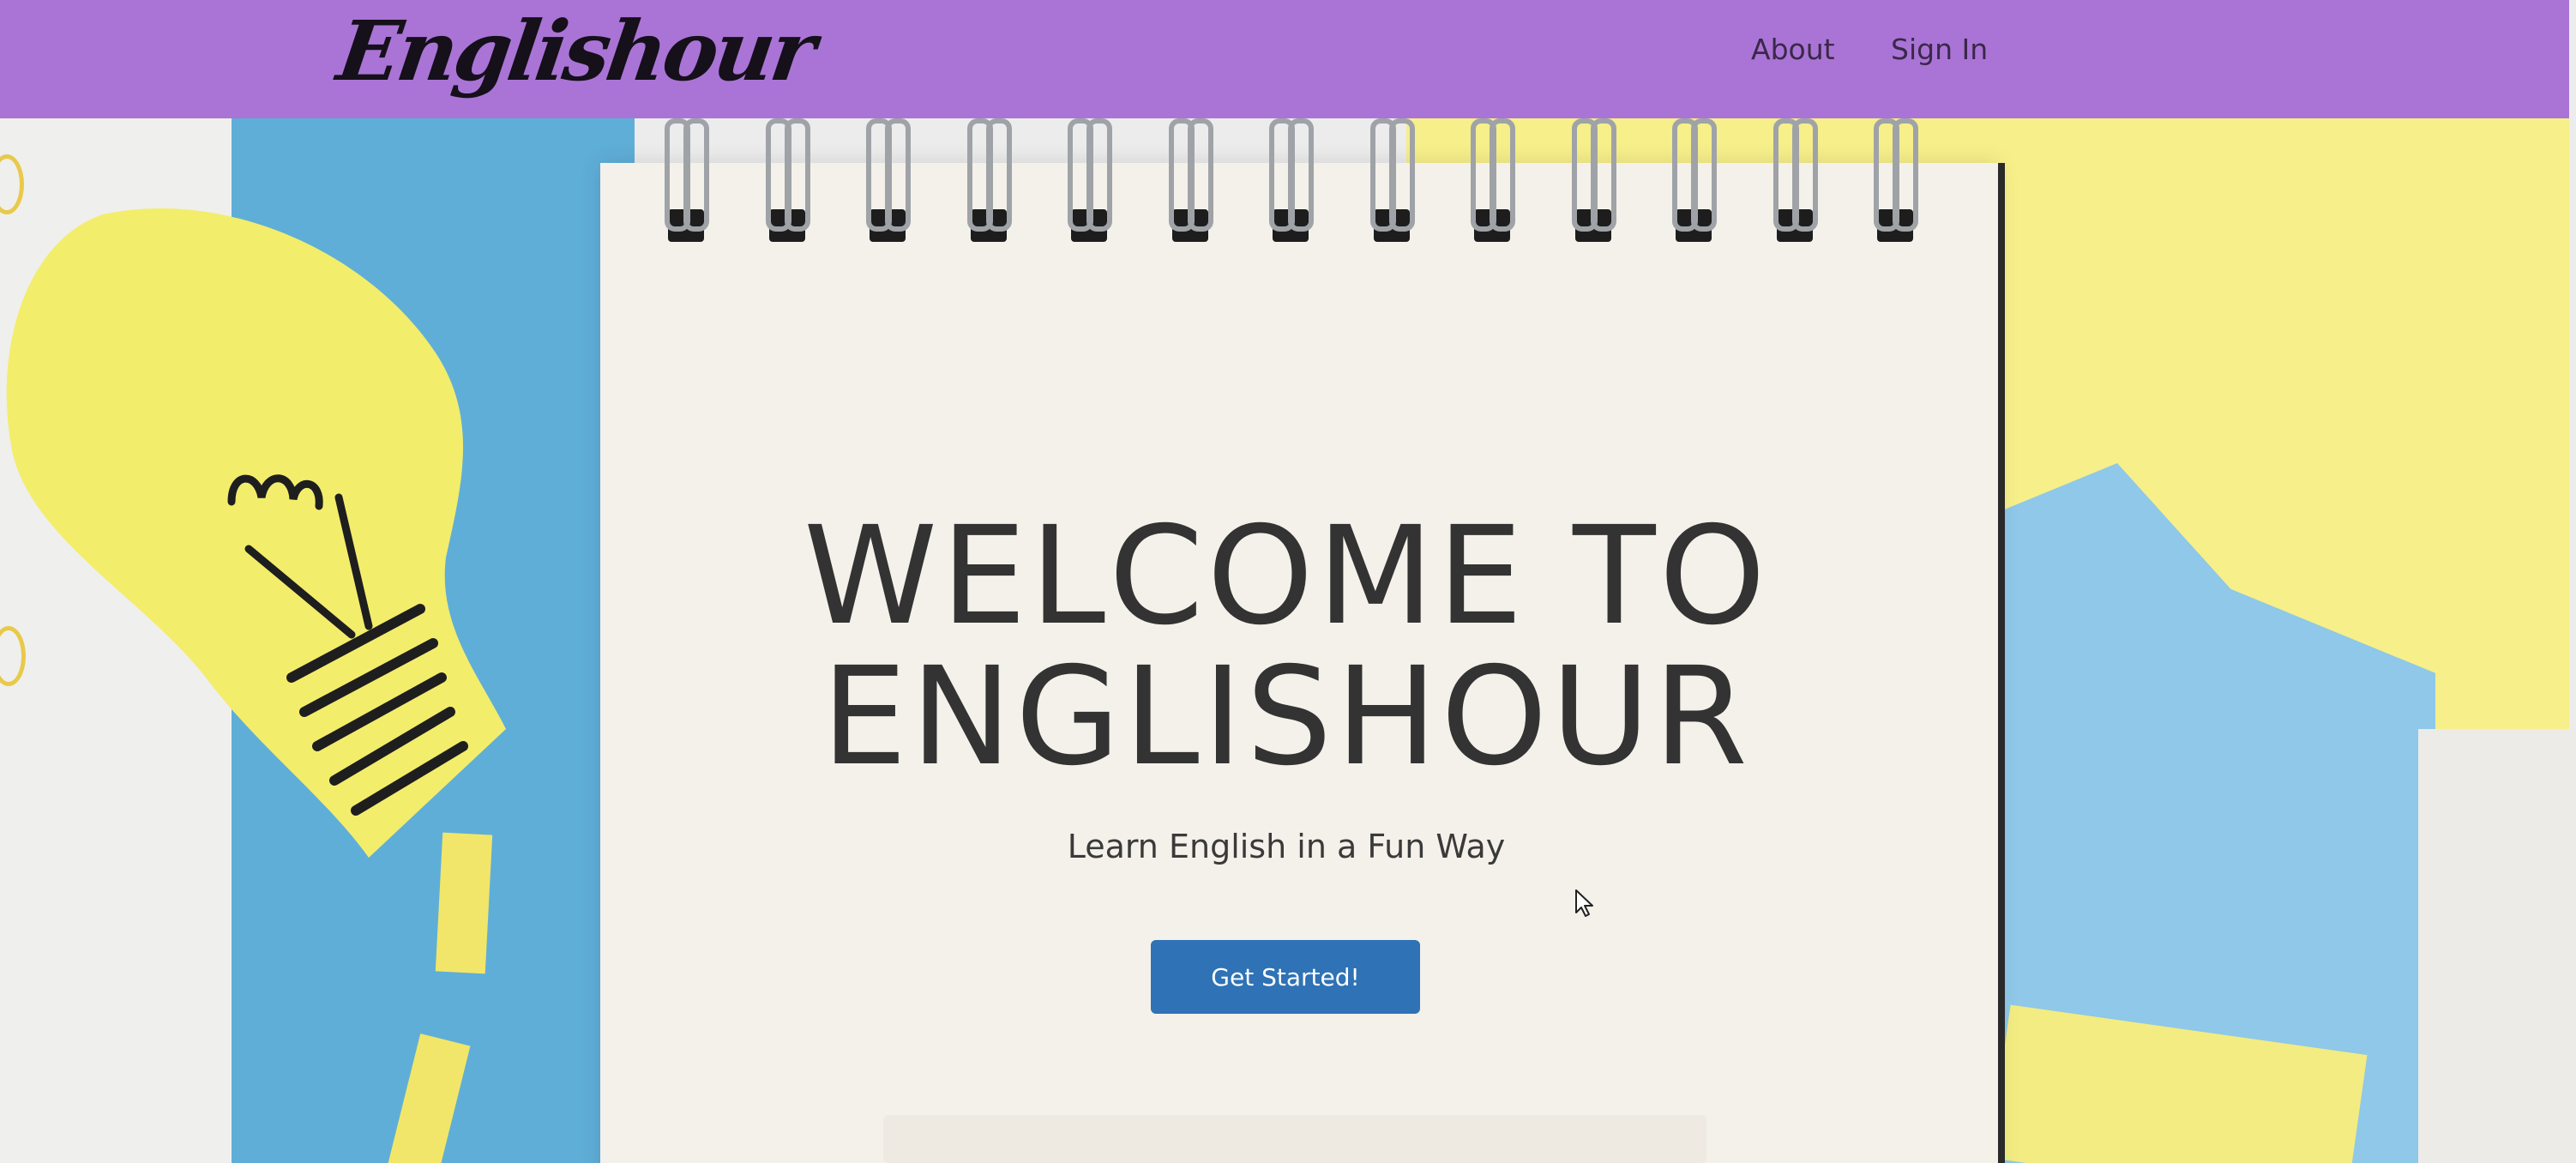 The width and height of the screenshot is (2576, 1163). What do you see at coordinates (1939, 50) in the screenshot?
I see `nav-link-sign-in: Sign In` at bounding box center [1939, 50].